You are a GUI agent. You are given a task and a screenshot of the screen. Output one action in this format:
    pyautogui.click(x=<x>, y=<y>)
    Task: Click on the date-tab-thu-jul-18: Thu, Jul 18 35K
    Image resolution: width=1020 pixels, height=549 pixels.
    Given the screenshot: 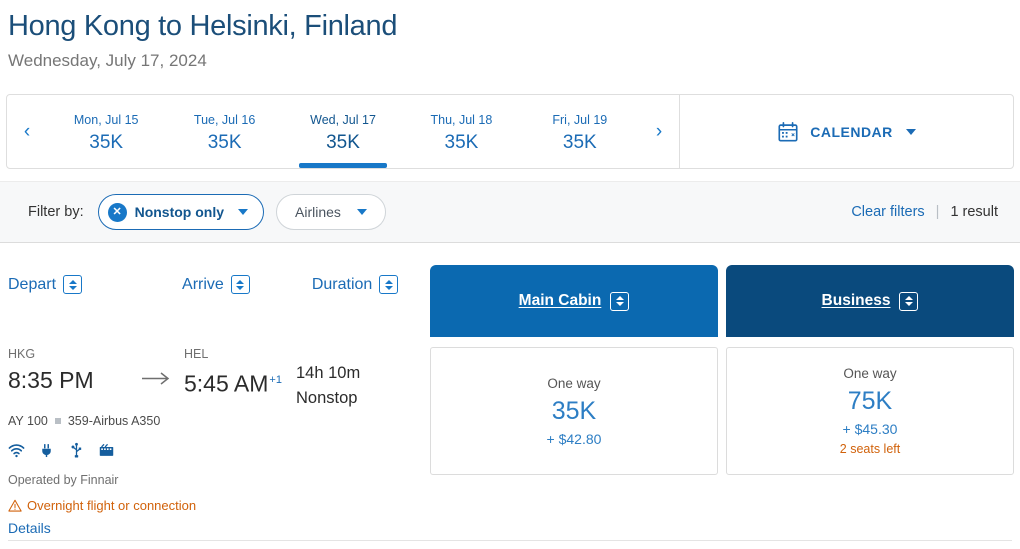 What is the action you would take?
    pyautogui.click(x=461, y=131)
    